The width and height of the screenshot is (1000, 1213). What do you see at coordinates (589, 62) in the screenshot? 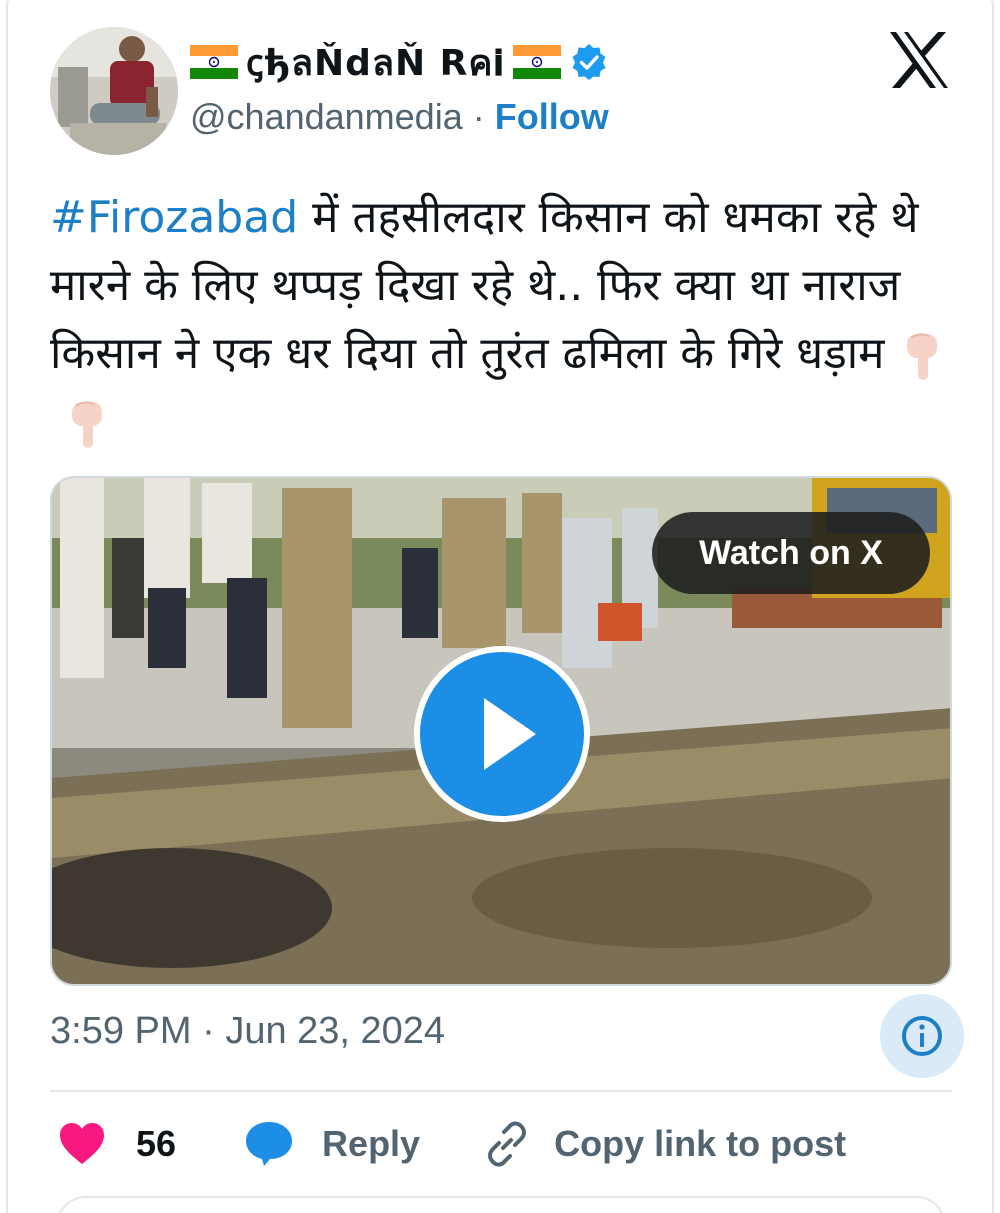
I see `verified-badge-icon` at bounding box center [589, 62].